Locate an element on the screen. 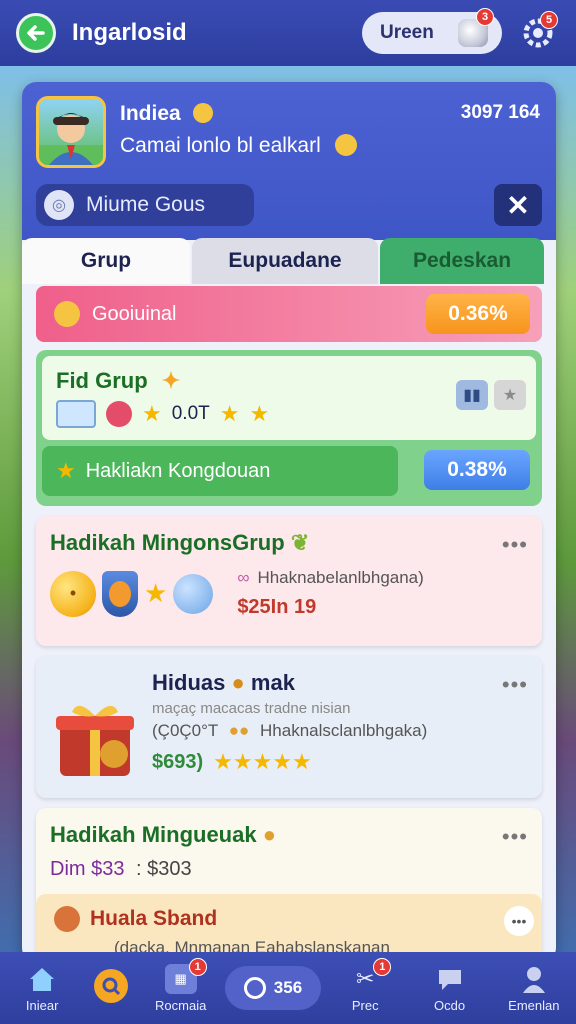  group-kingdom-bar: ★ Hakliakn Kongdouan is located at coordinates (220, 471).